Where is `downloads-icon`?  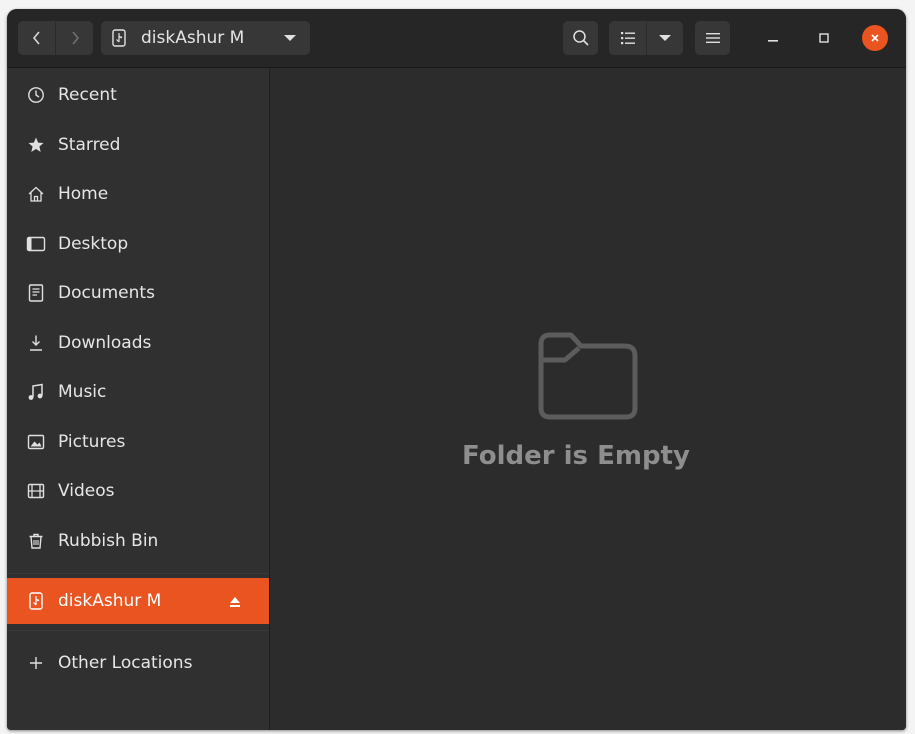
downloads-icon is located at coordinates (36, 343).